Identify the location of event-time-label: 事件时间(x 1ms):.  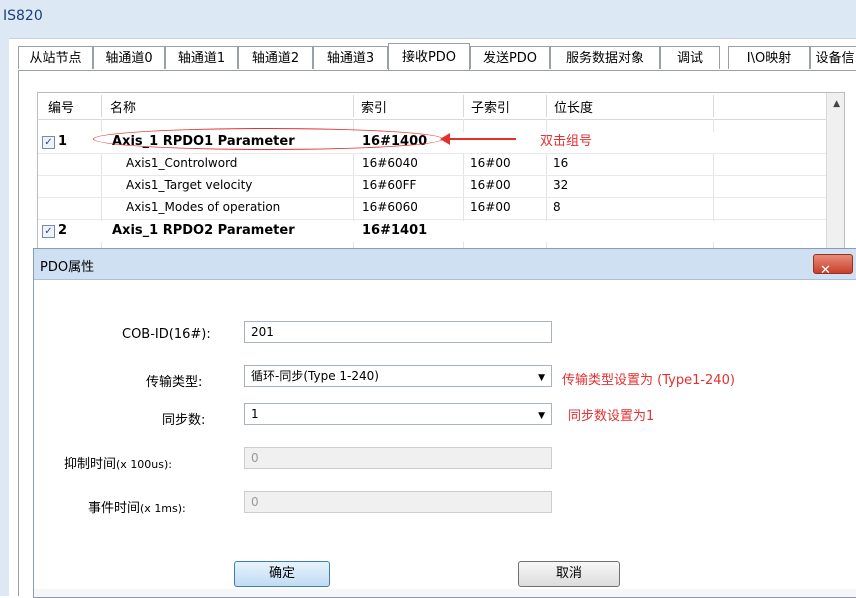
(137, 506).